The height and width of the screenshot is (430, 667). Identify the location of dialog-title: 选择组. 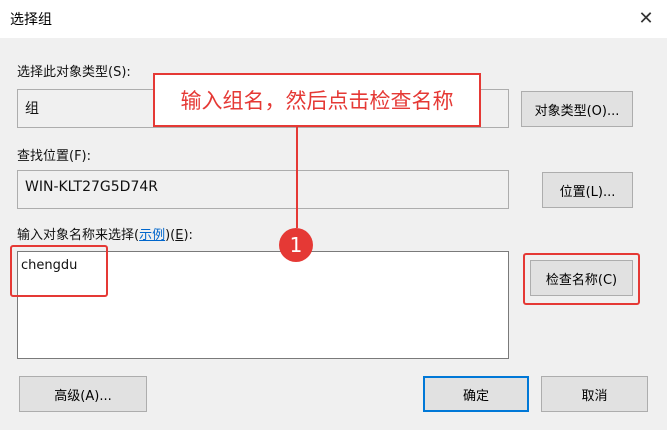
(31, 20).